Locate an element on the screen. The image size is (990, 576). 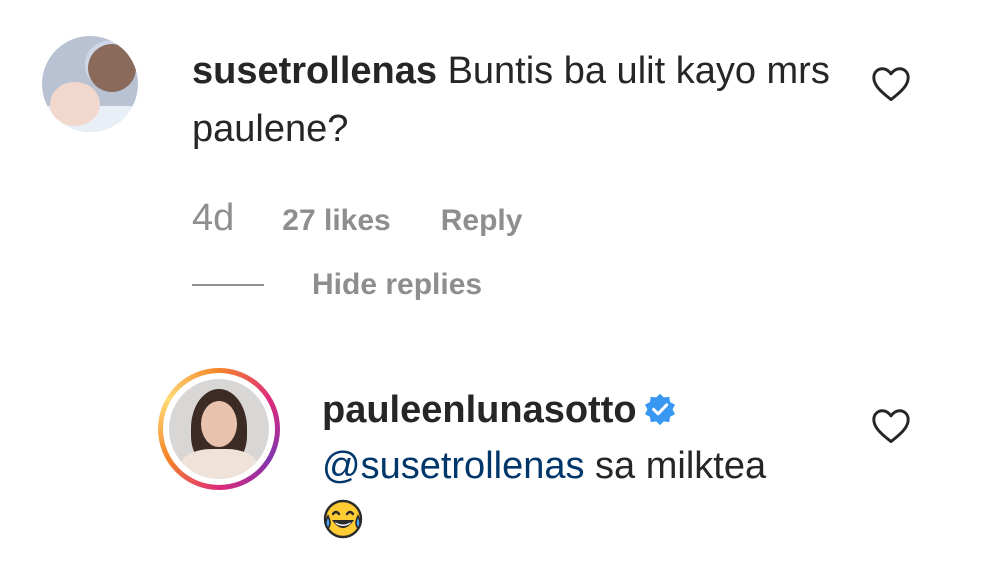
reply-button: Reply is located at coordinates (482, 221).